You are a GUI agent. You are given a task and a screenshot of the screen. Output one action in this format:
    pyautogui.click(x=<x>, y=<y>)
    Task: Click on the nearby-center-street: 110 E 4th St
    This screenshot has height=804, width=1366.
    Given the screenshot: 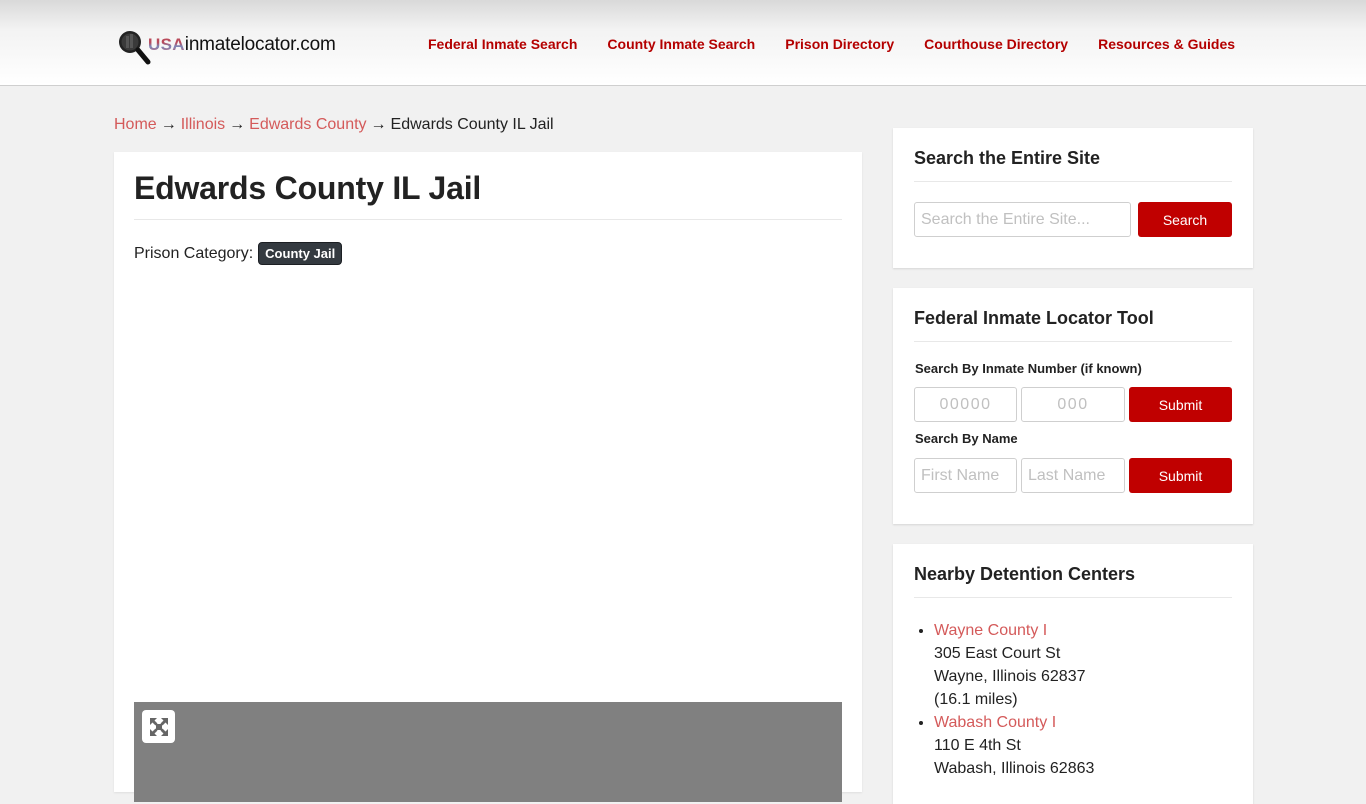 What is the action you would take?
    pyautogui.click(x=977, y=745)
    